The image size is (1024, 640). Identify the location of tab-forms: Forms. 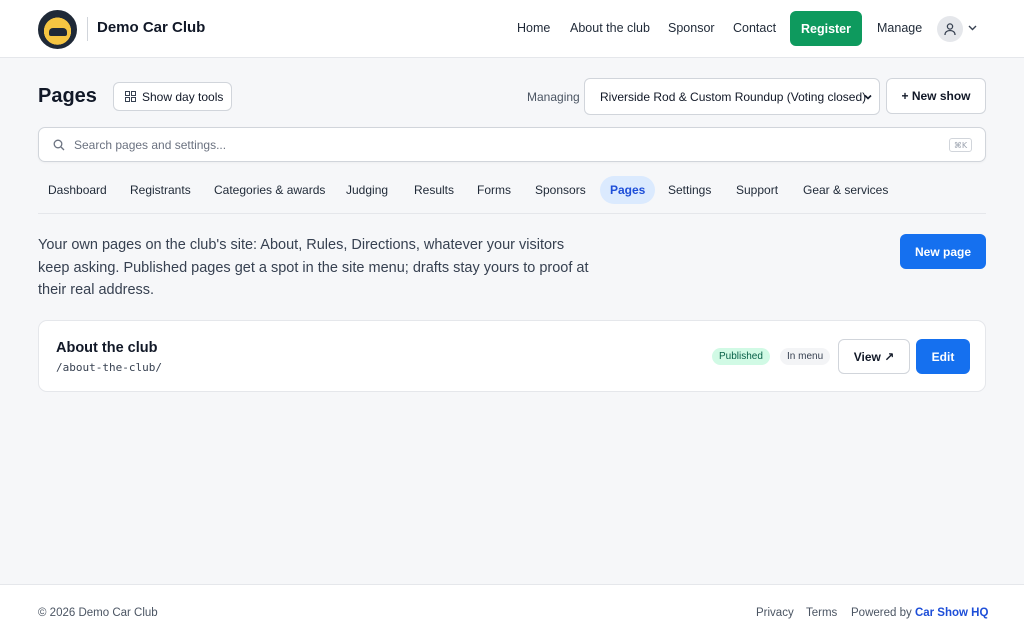
(494, 190).